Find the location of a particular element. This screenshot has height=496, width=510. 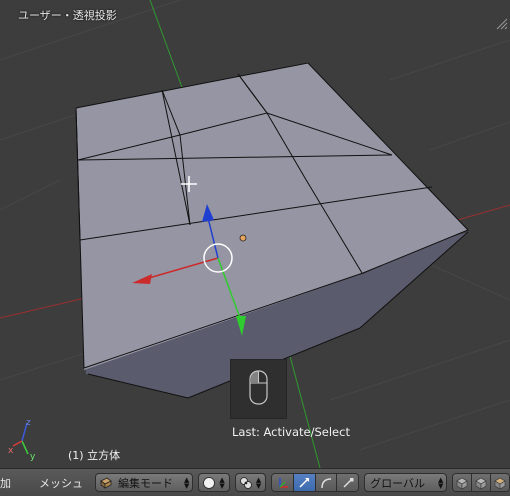

mode-select-value: 編集モード is located at coordinates (145, 483).